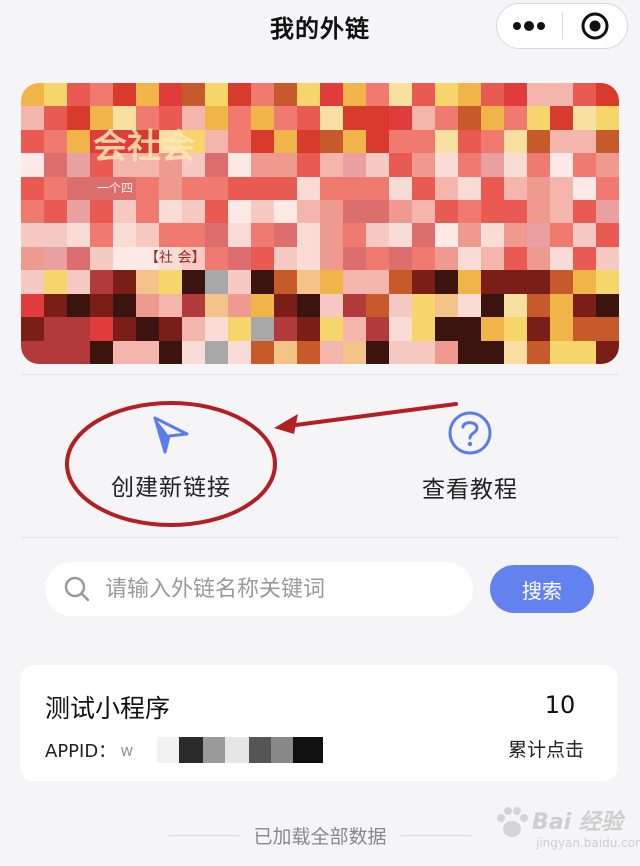 This screenshot has height=866, width=640. Describe the element at coordinates (275, 589) in the screenshot. I see `search-input` at that location.